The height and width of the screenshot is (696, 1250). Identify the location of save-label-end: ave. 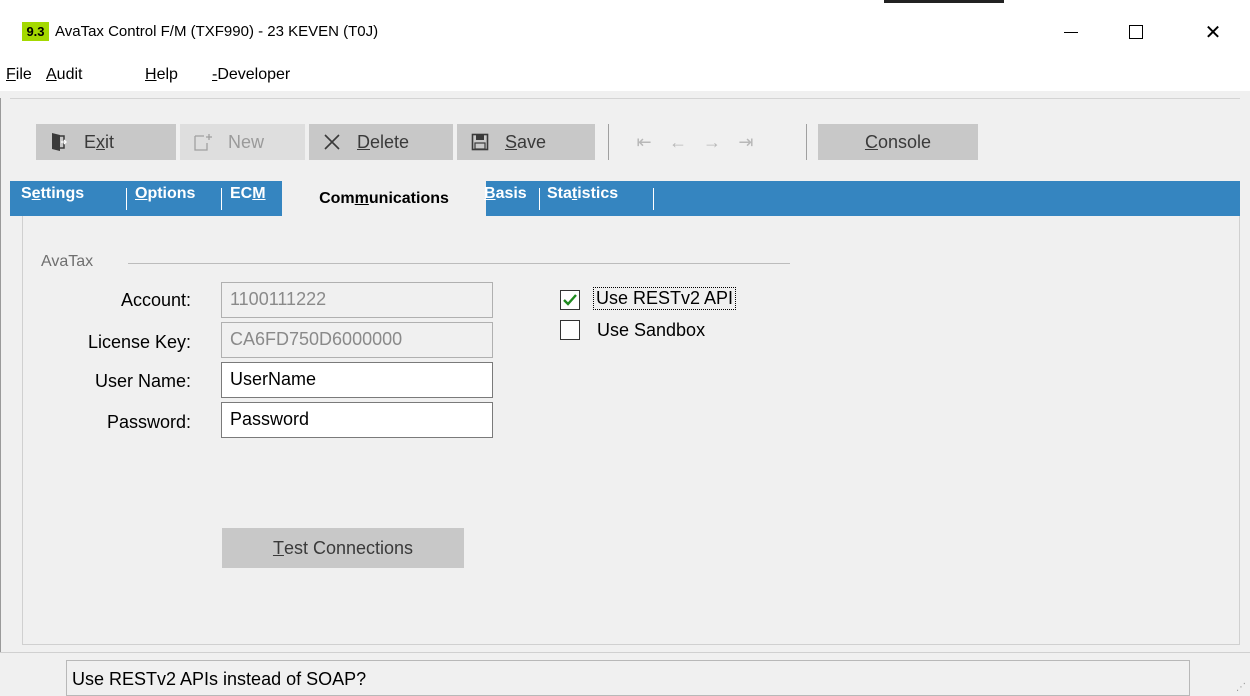
(532, 141).